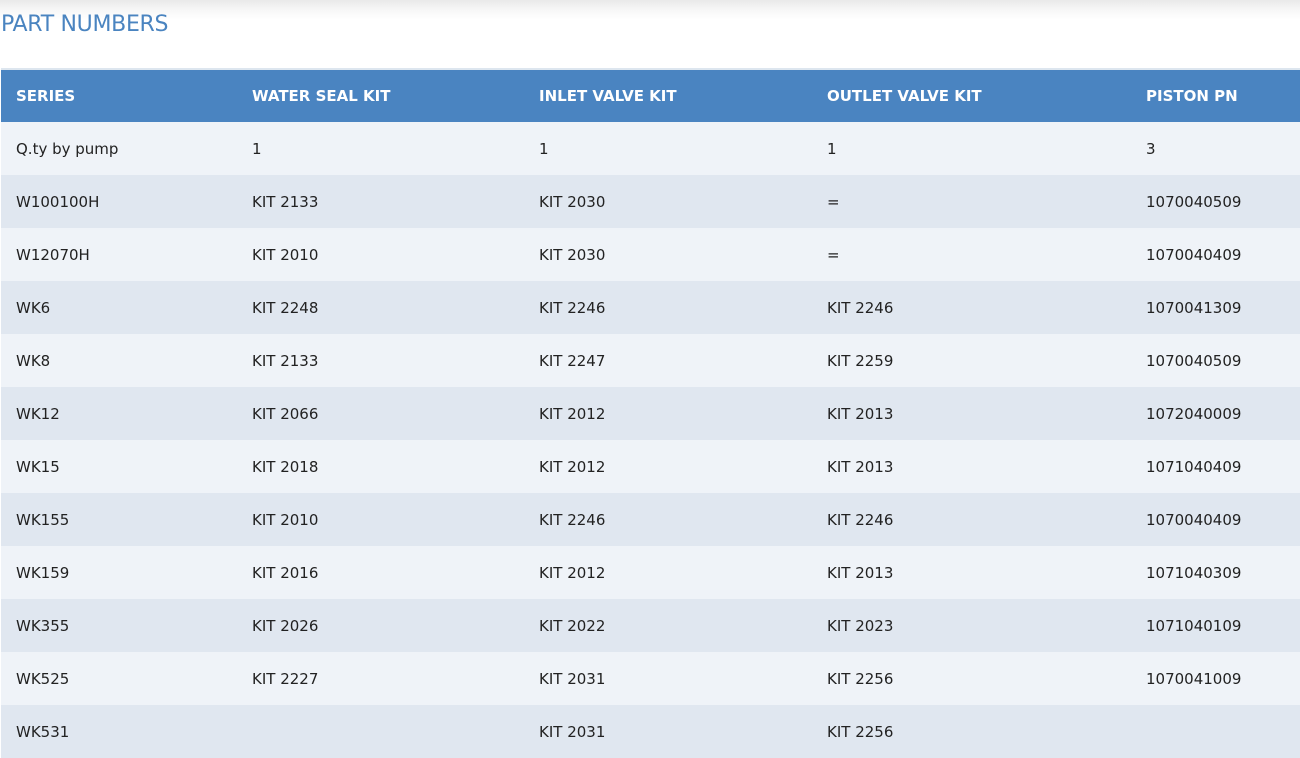  I want to click on table-row: W12070H KIT 2010 KIT 2030 = 1070040409, so click(650, 254).